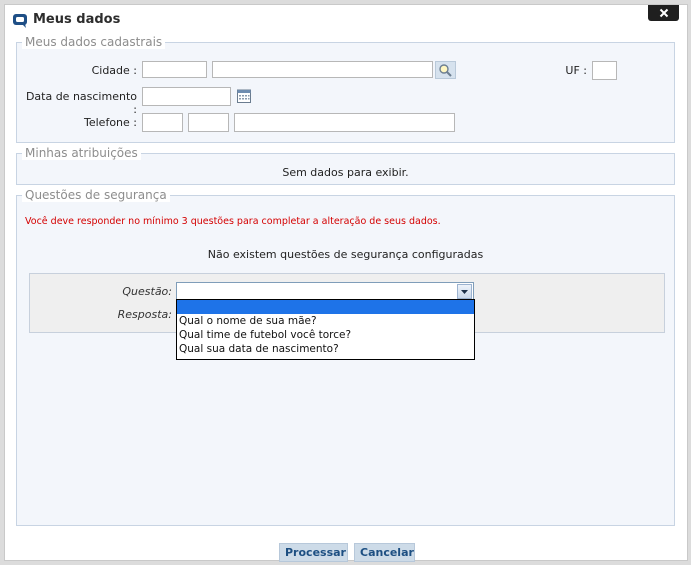 This screenshot has width=691, height=565. Describe the element at coordinates (384, 552) in the screenshot. I see `cancelar-button: Cancelar` at that location.